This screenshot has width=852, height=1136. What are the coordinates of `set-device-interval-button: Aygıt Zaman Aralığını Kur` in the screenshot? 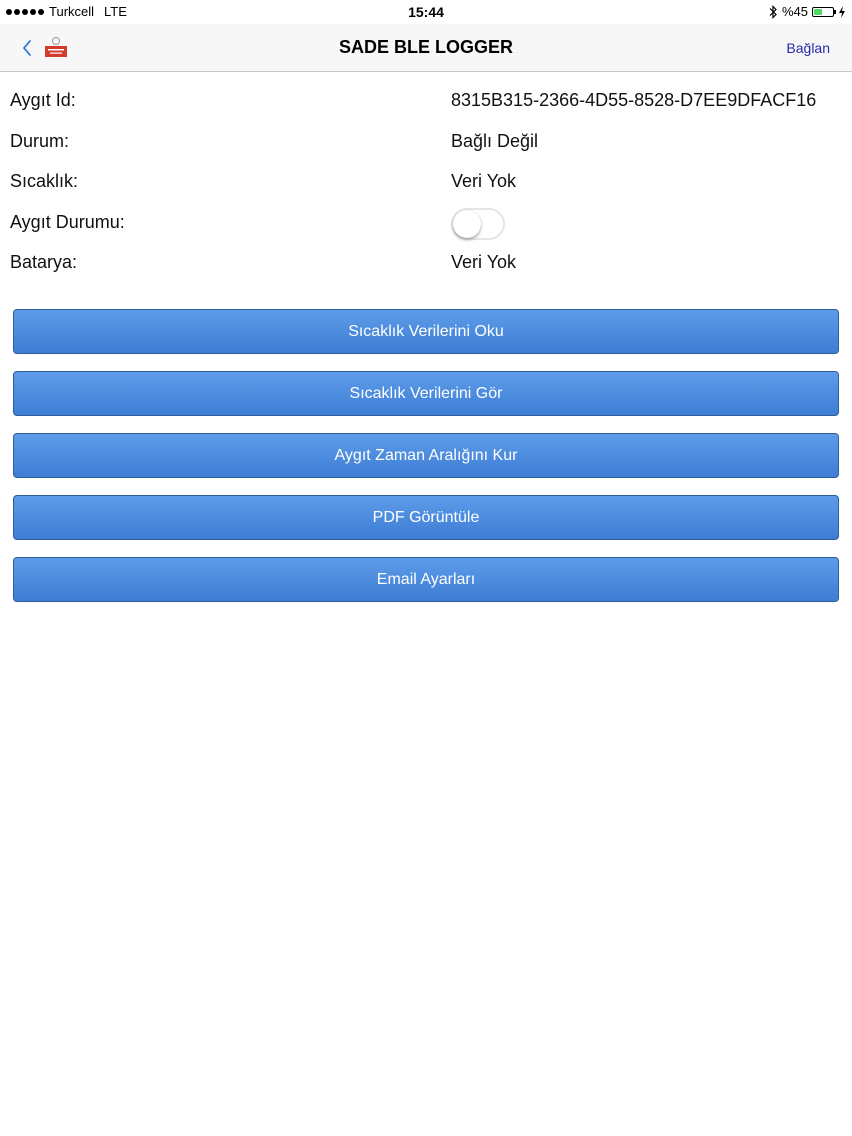 It's located at (426, 455).